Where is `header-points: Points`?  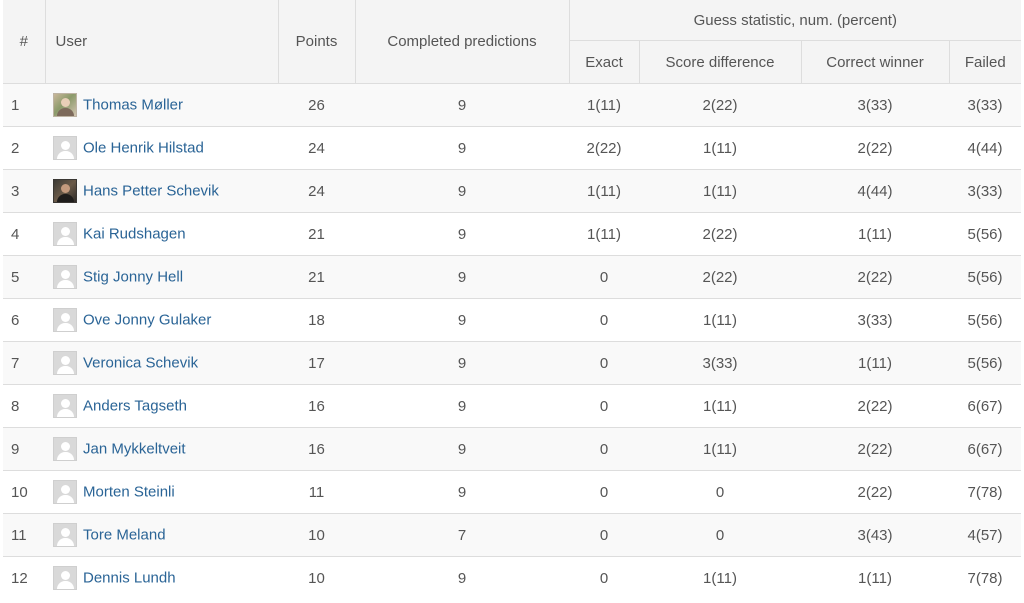
header-points: Points is located at coordinates (316, 42).